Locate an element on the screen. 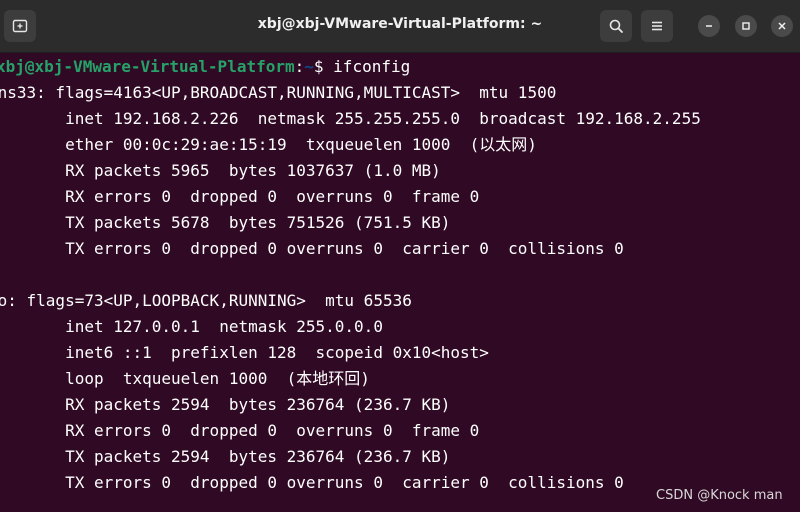 This screenshot has height=512, width=800. output-line: inet 127.0.0.1 netmask 255.0.0.0 is located at coordinates (191, 326).